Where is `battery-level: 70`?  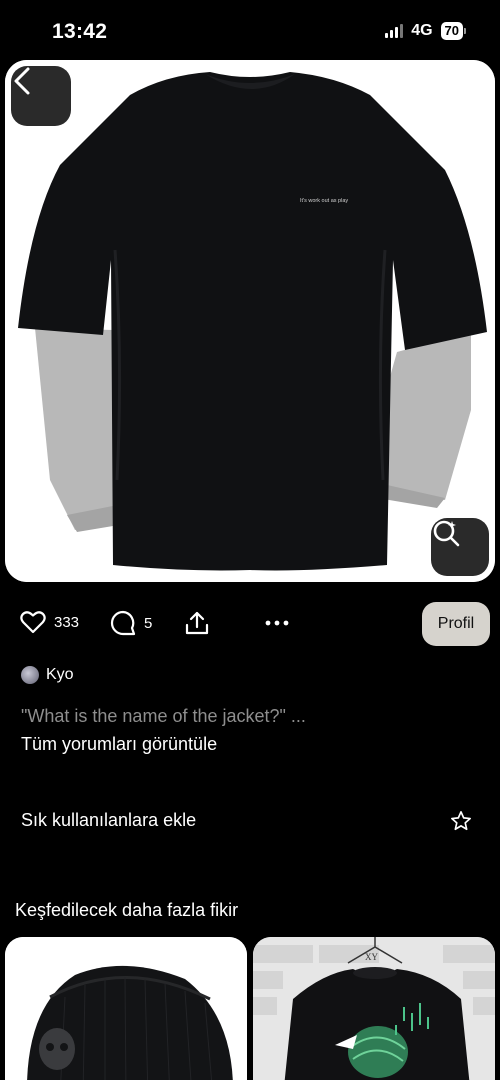
battery-level: 70 is located at coordinates (451, 31).